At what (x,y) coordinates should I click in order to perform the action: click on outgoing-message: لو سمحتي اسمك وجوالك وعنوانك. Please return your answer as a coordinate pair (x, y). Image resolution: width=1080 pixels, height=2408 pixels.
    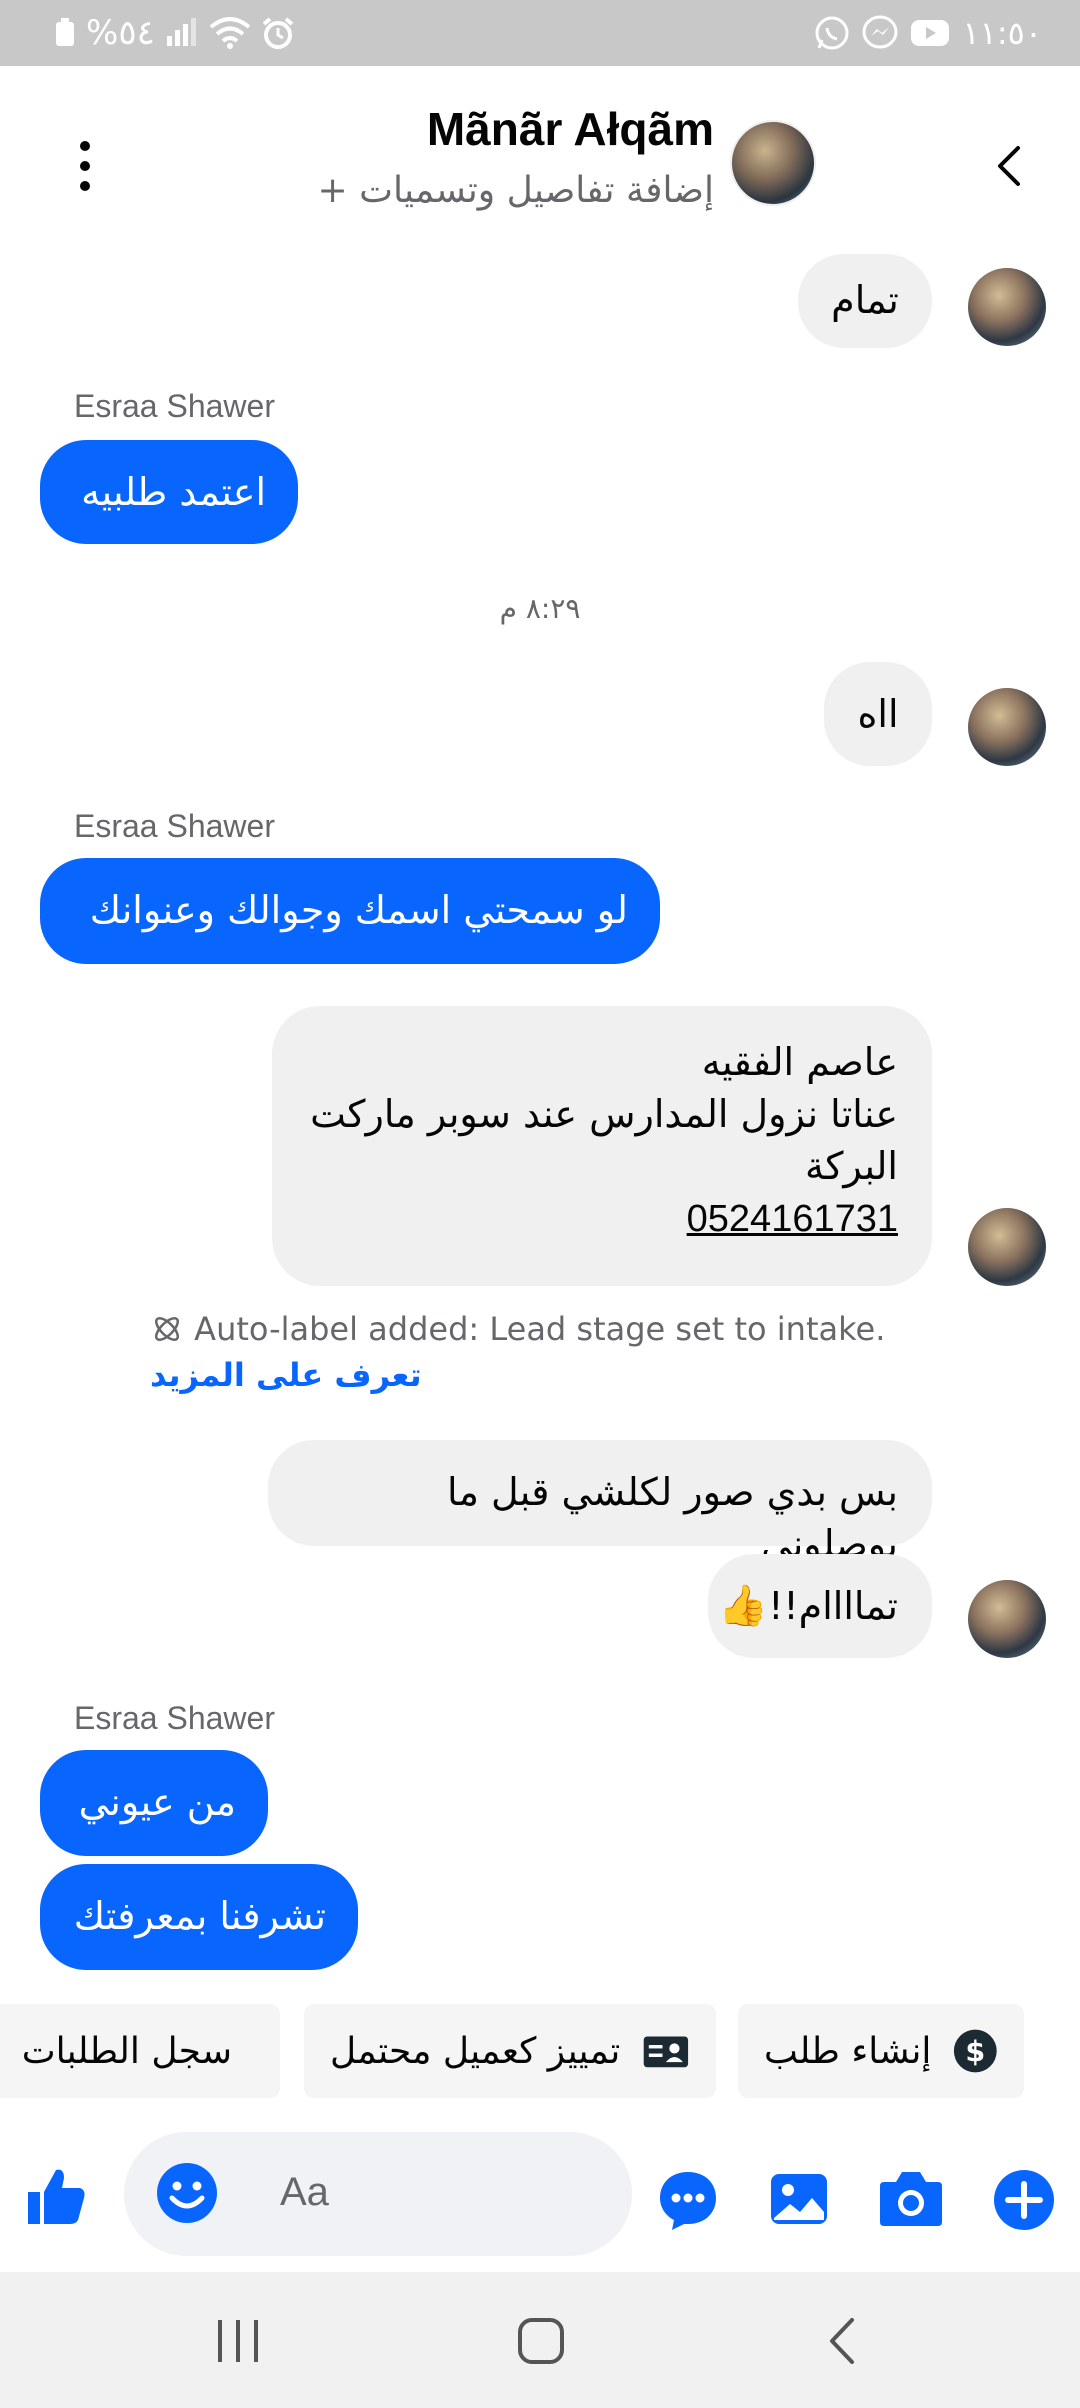
    Looking at the image, I should click on (350, 911).